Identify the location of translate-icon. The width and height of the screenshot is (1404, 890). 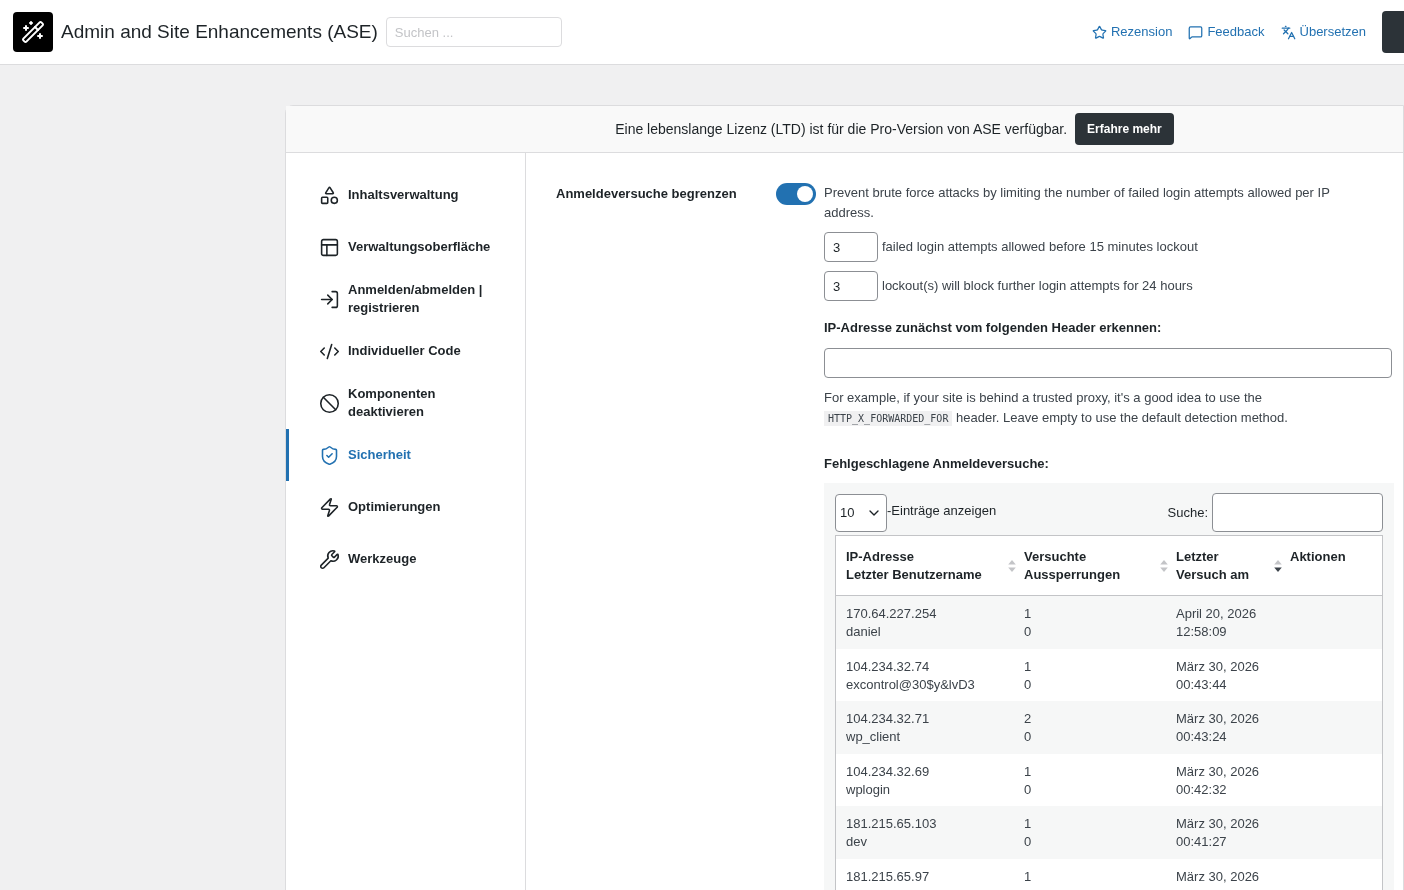
(1288, 32).